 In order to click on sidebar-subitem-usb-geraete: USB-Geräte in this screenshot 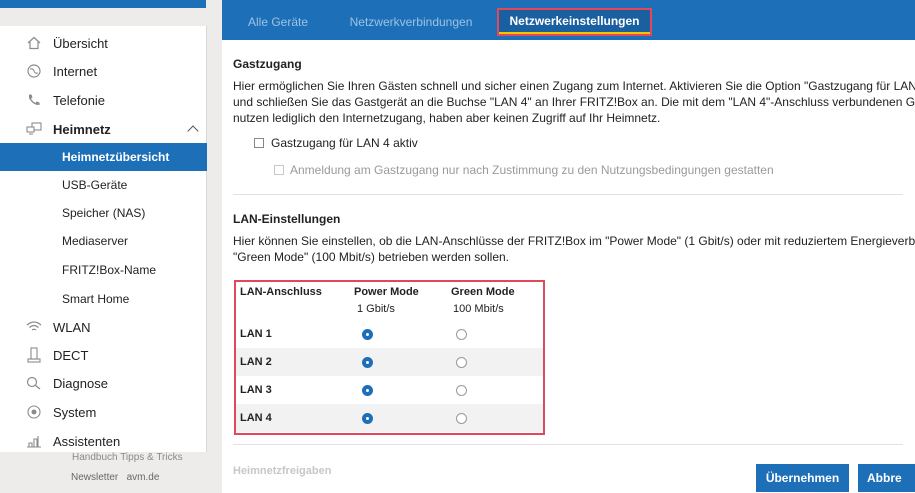, I will do `click(103, 185)`.